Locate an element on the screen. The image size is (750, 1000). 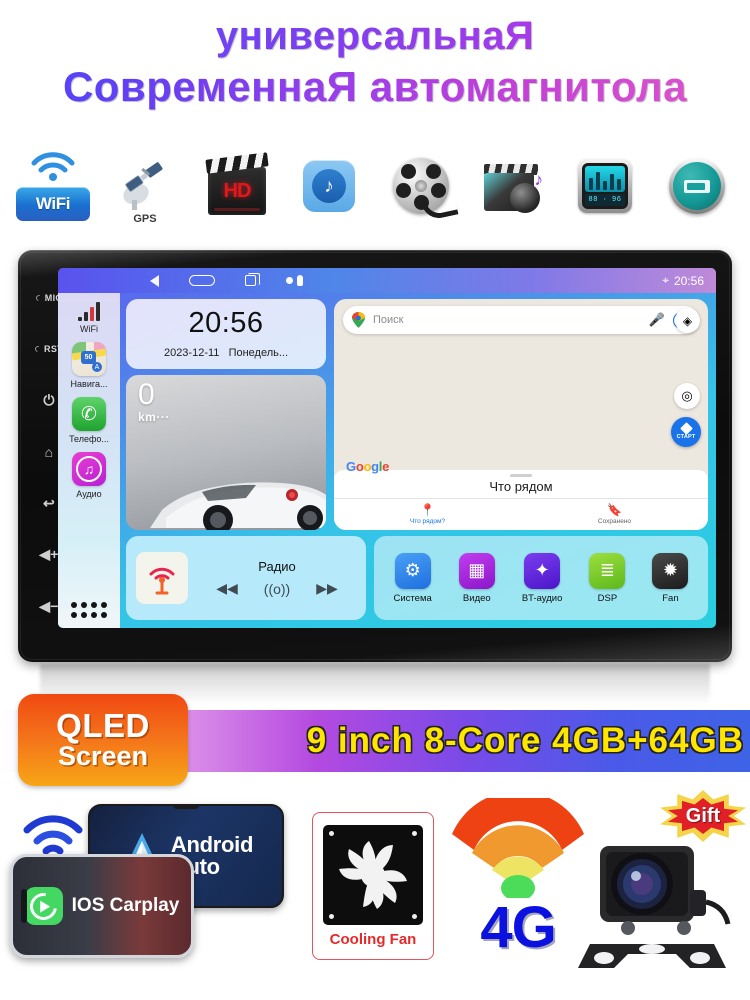
signal-bars-icon is located at coordinates (89, 311).